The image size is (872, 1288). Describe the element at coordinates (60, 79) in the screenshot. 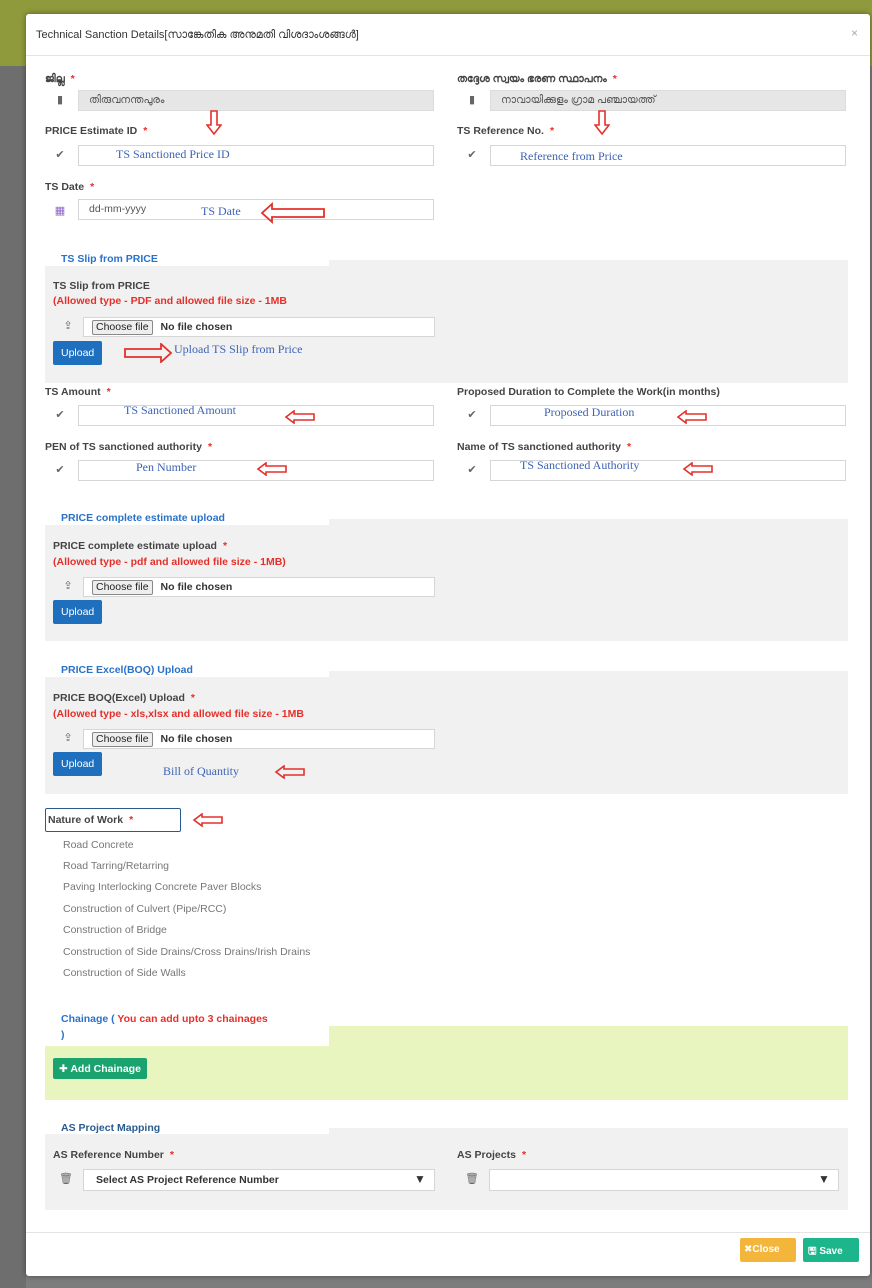

I see `district-label: ജില്ല *` at that location.